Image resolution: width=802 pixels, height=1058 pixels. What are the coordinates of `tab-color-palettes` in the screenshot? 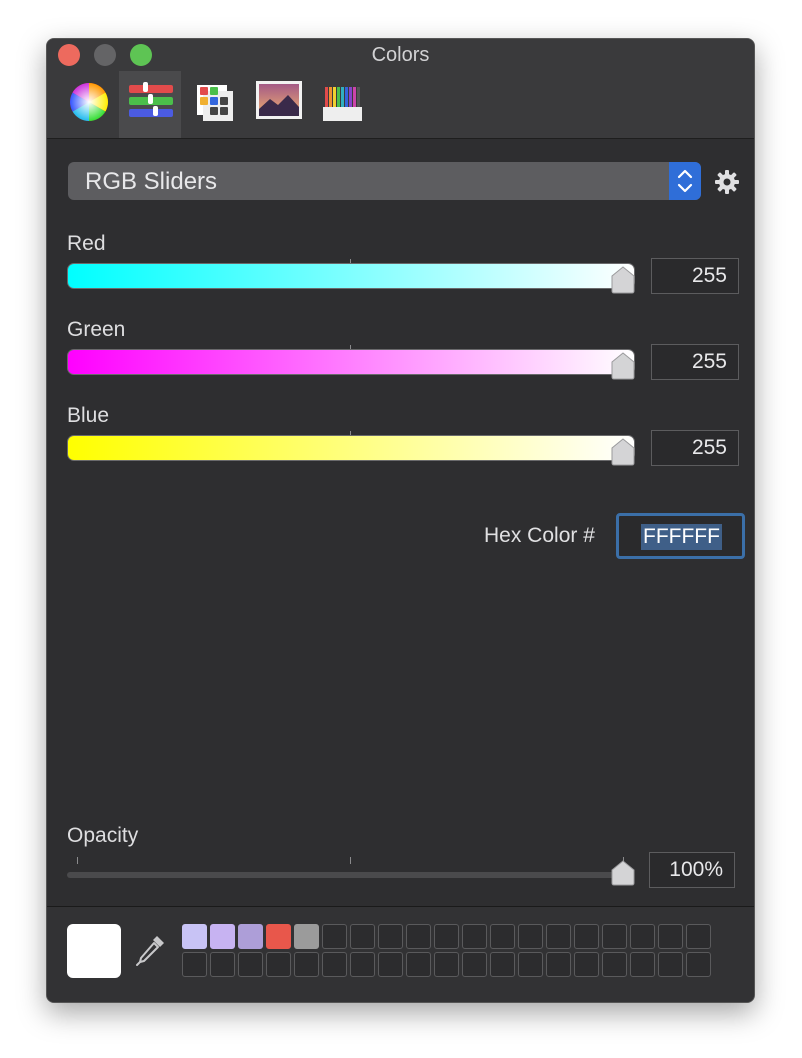 It's located at (215, 104).